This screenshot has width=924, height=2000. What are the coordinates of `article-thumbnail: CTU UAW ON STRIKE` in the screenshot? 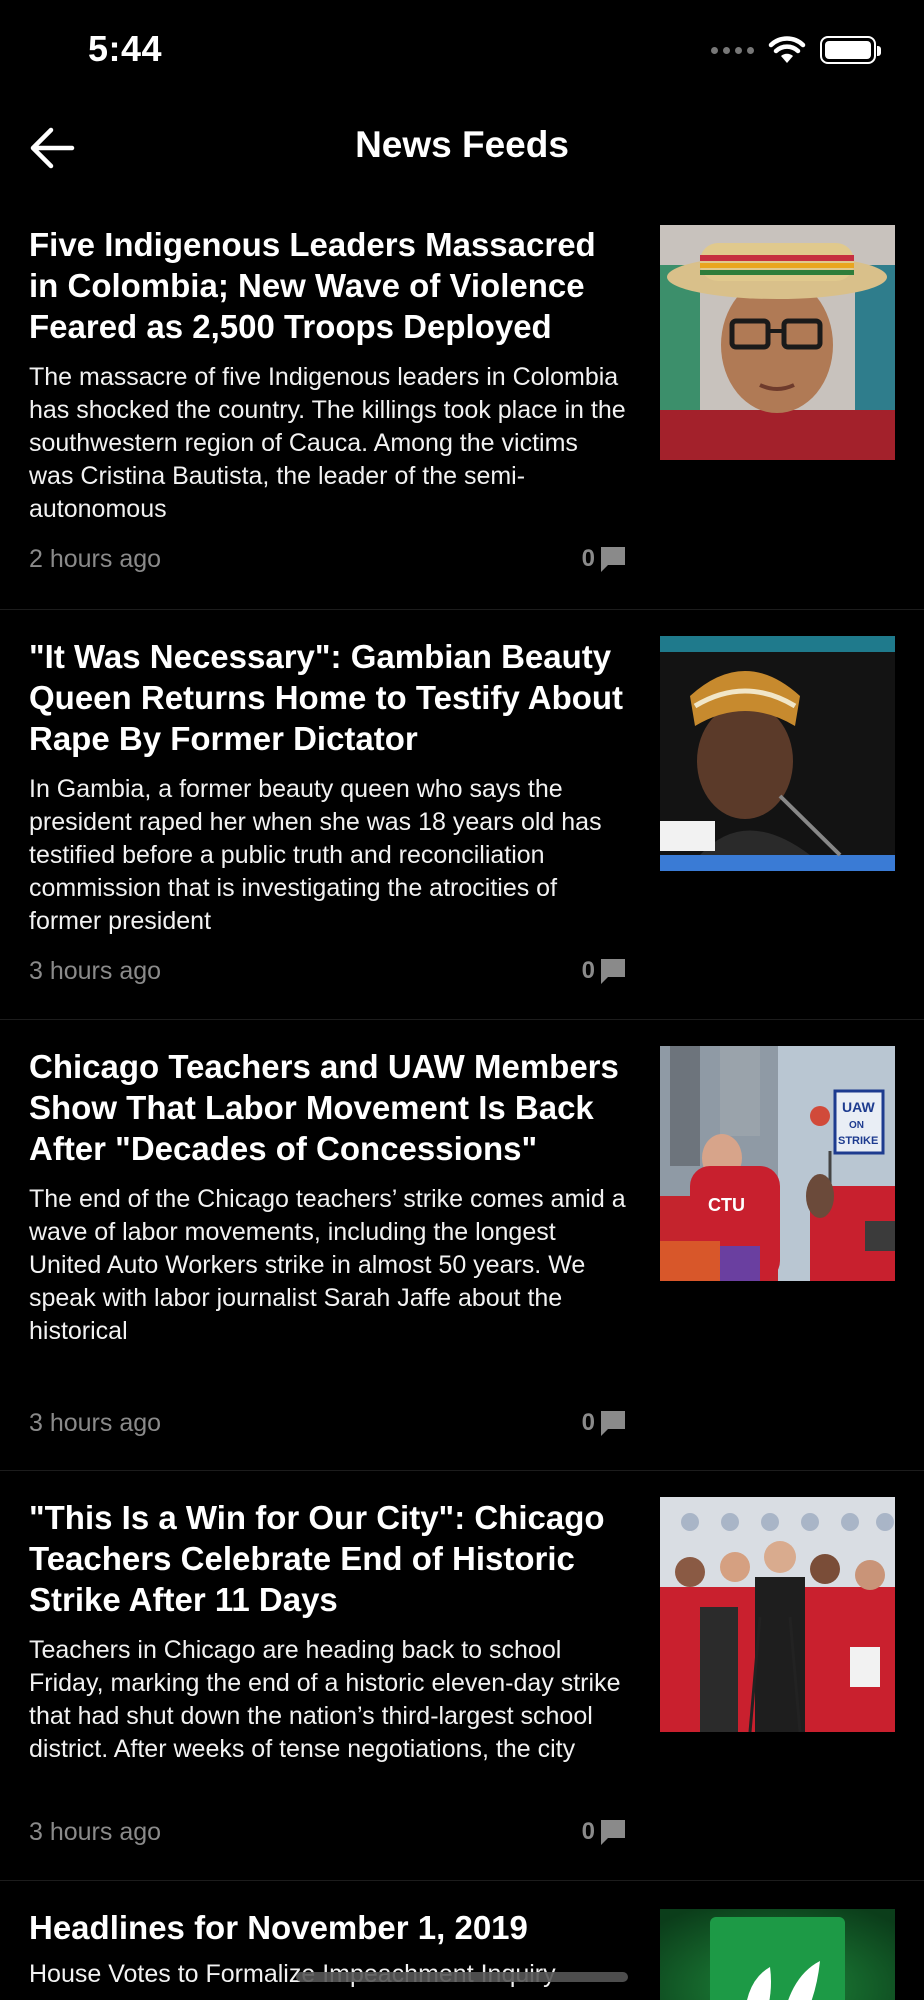 It's located at (777, 1163).